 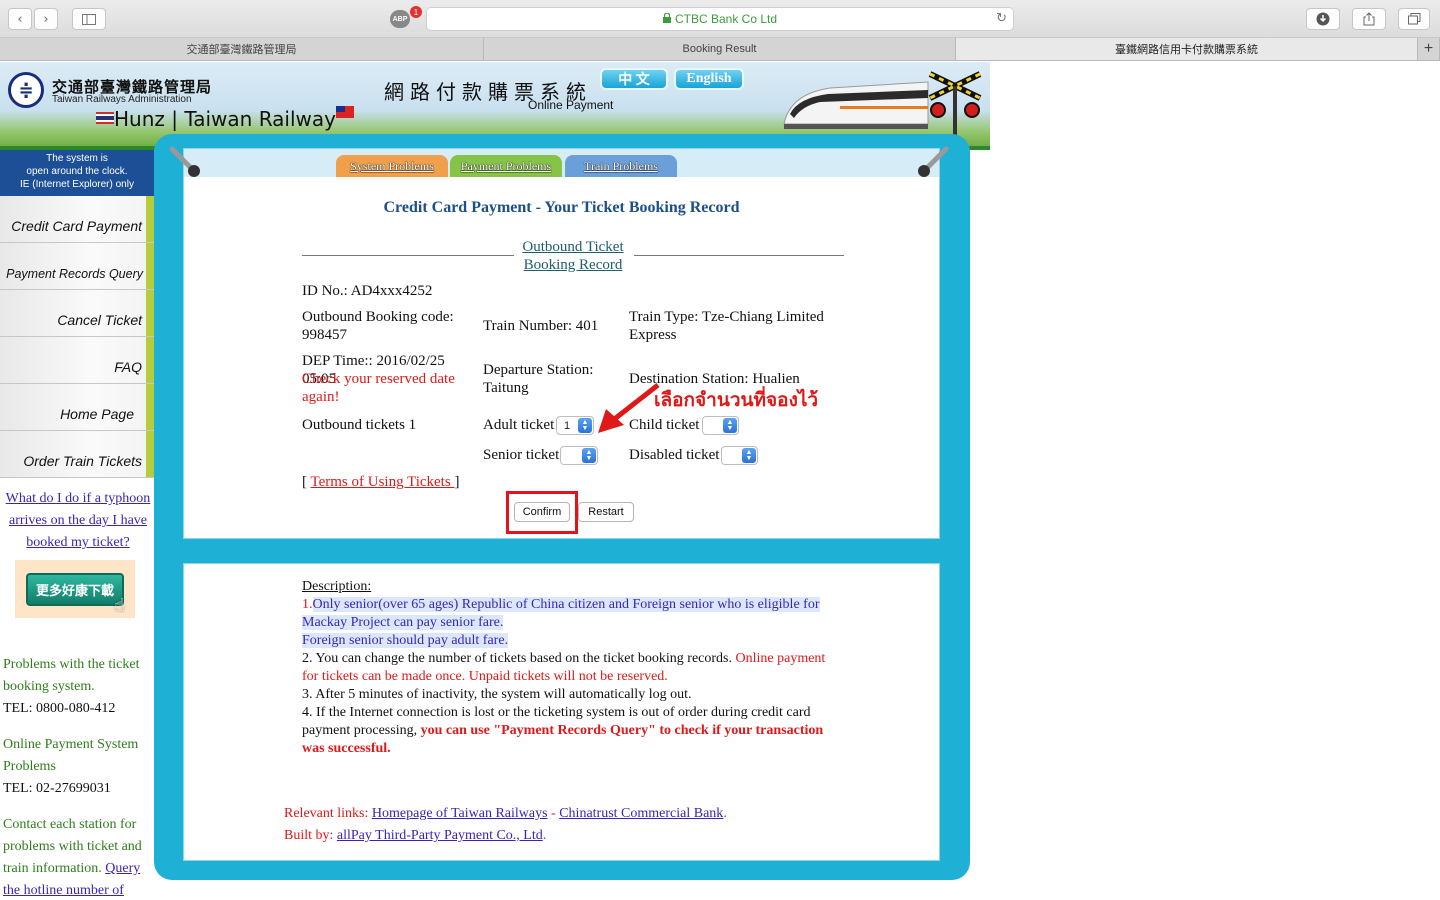 What do you see at coordinates (573, 256) in the screenshot?
I see `section-title: Outbound Ticket Booking Record` at bounding box center [573, 256].